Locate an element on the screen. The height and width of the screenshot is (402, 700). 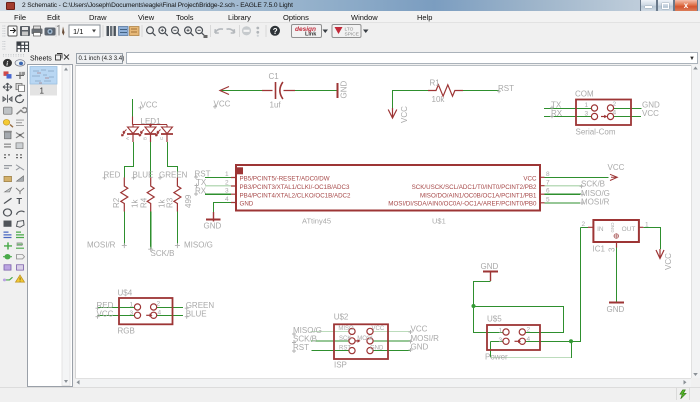
svg-text: R2 is located at coordinates (116, 202).